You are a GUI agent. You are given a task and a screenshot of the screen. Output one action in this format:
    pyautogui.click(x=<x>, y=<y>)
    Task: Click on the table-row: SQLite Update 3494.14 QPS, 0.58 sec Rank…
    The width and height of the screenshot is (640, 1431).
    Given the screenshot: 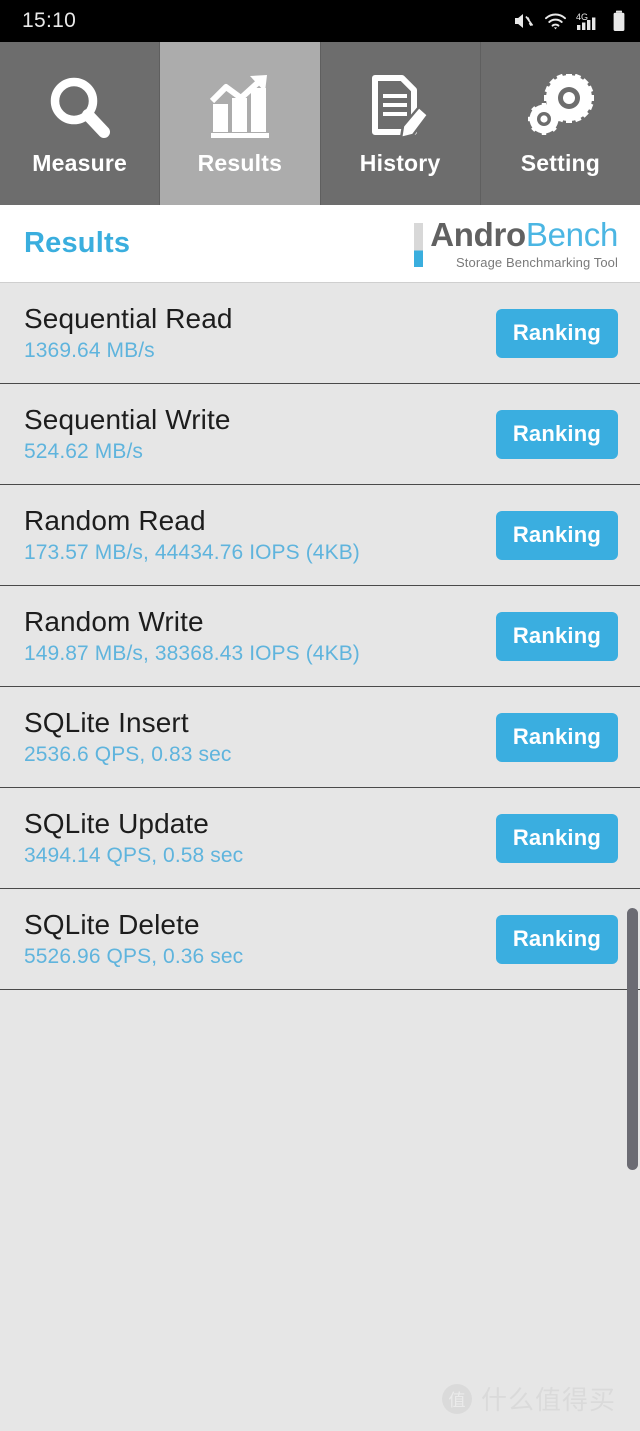 What is the action you would take?
    pyautogui.click(x=320, y=838)
    